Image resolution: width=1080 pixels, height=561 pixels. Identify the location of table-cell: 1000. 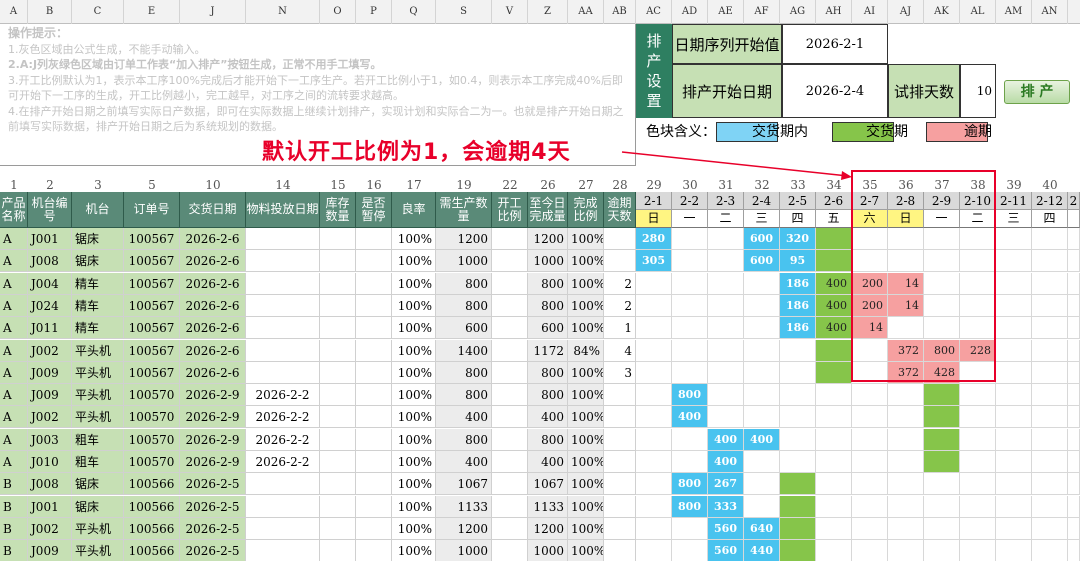
(548, 550).